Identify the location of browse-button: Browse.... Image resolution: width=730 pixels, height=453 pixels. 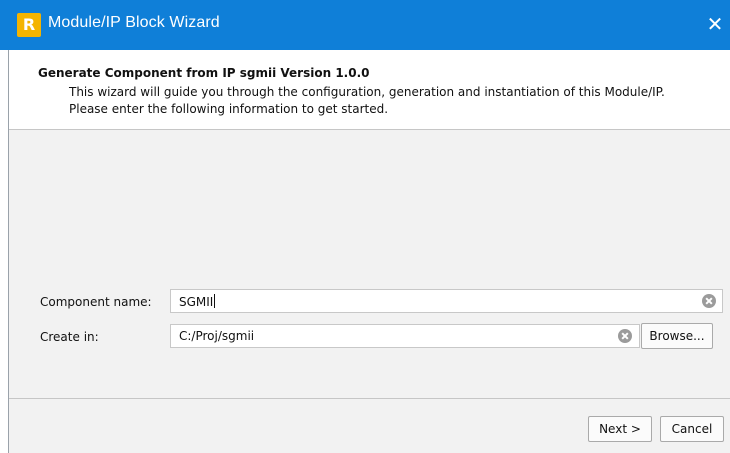
(677, 336).